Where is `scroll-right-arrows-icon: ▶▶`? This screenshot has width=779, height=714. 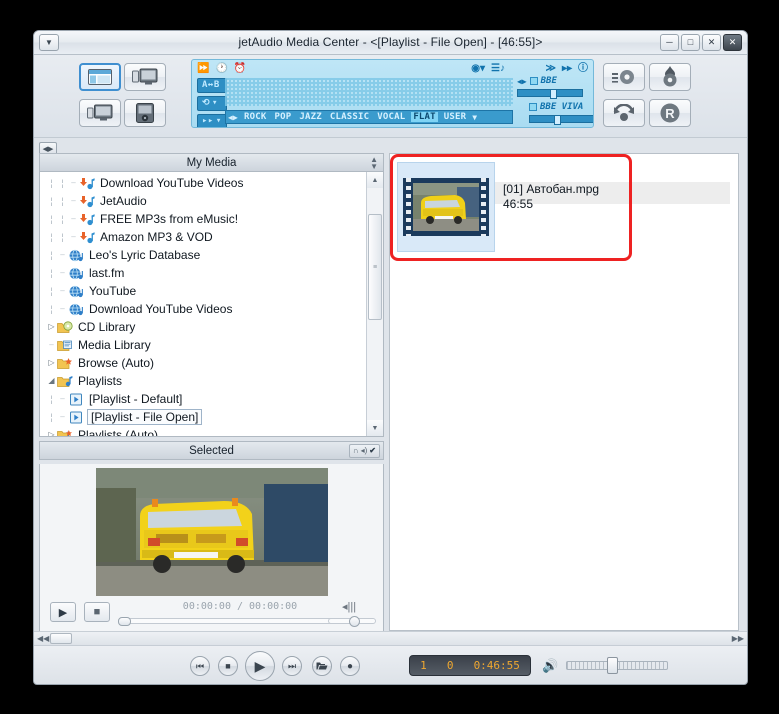
scroll-right-arrows-icon: ▶▶ is located at coordinates (738, 638).